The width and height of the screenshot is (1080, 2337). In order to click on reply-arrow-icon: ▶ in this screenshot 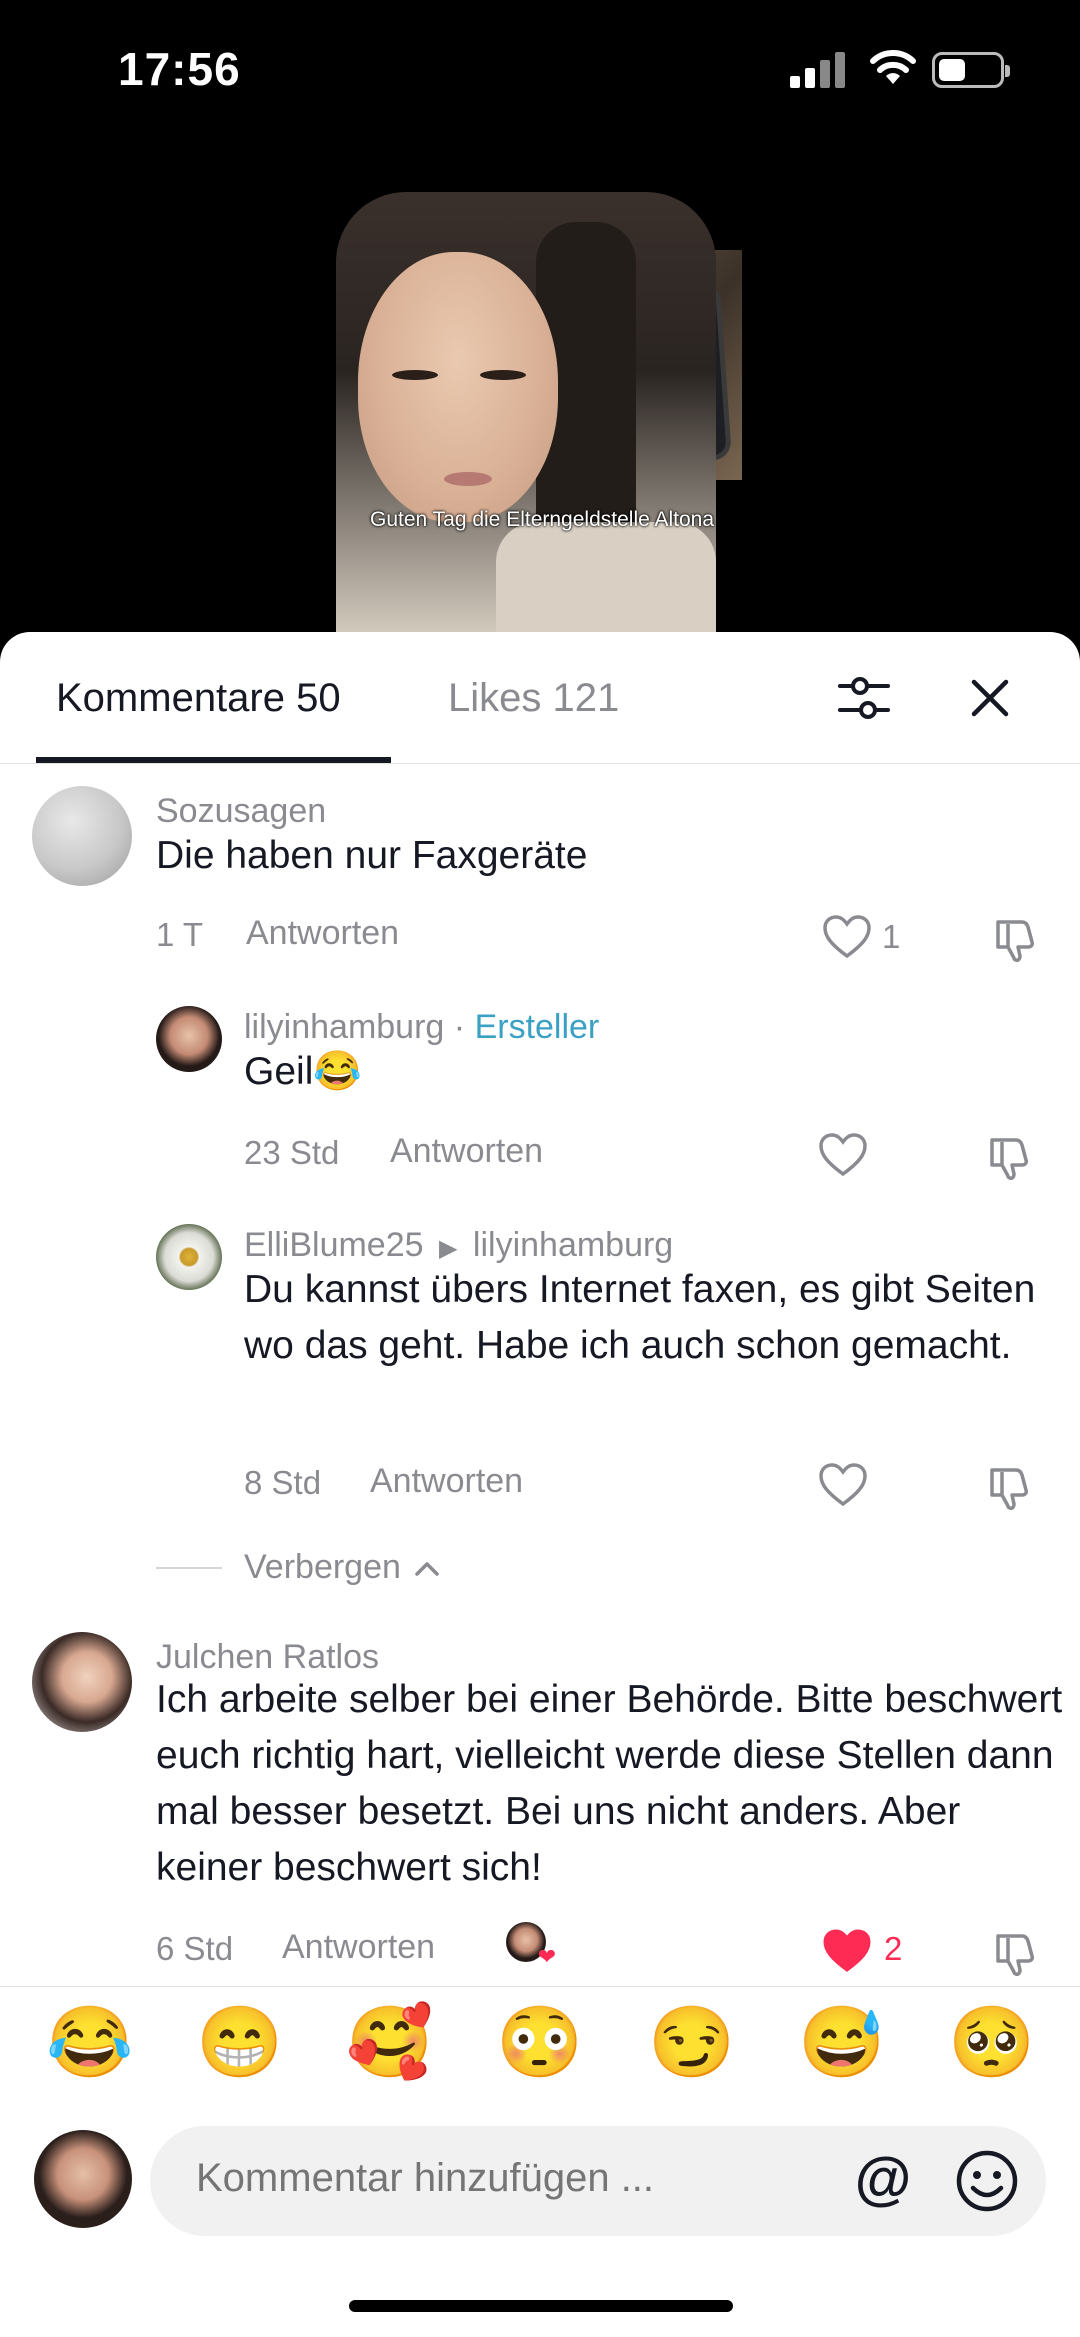, I will do `click(448, 1248)`.